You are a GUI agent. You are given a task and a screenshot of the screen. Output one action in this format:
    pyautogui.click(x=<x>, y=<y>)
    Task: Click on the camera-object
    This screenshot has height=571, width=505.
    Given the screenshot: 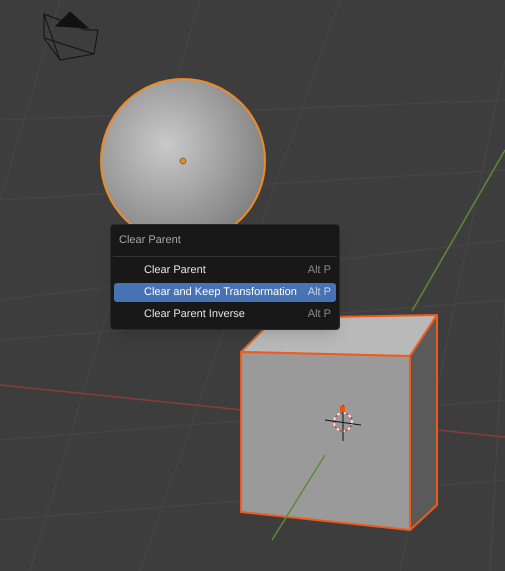 What is the action you would take?
    pyautogui.click(x=71, y=36)
    